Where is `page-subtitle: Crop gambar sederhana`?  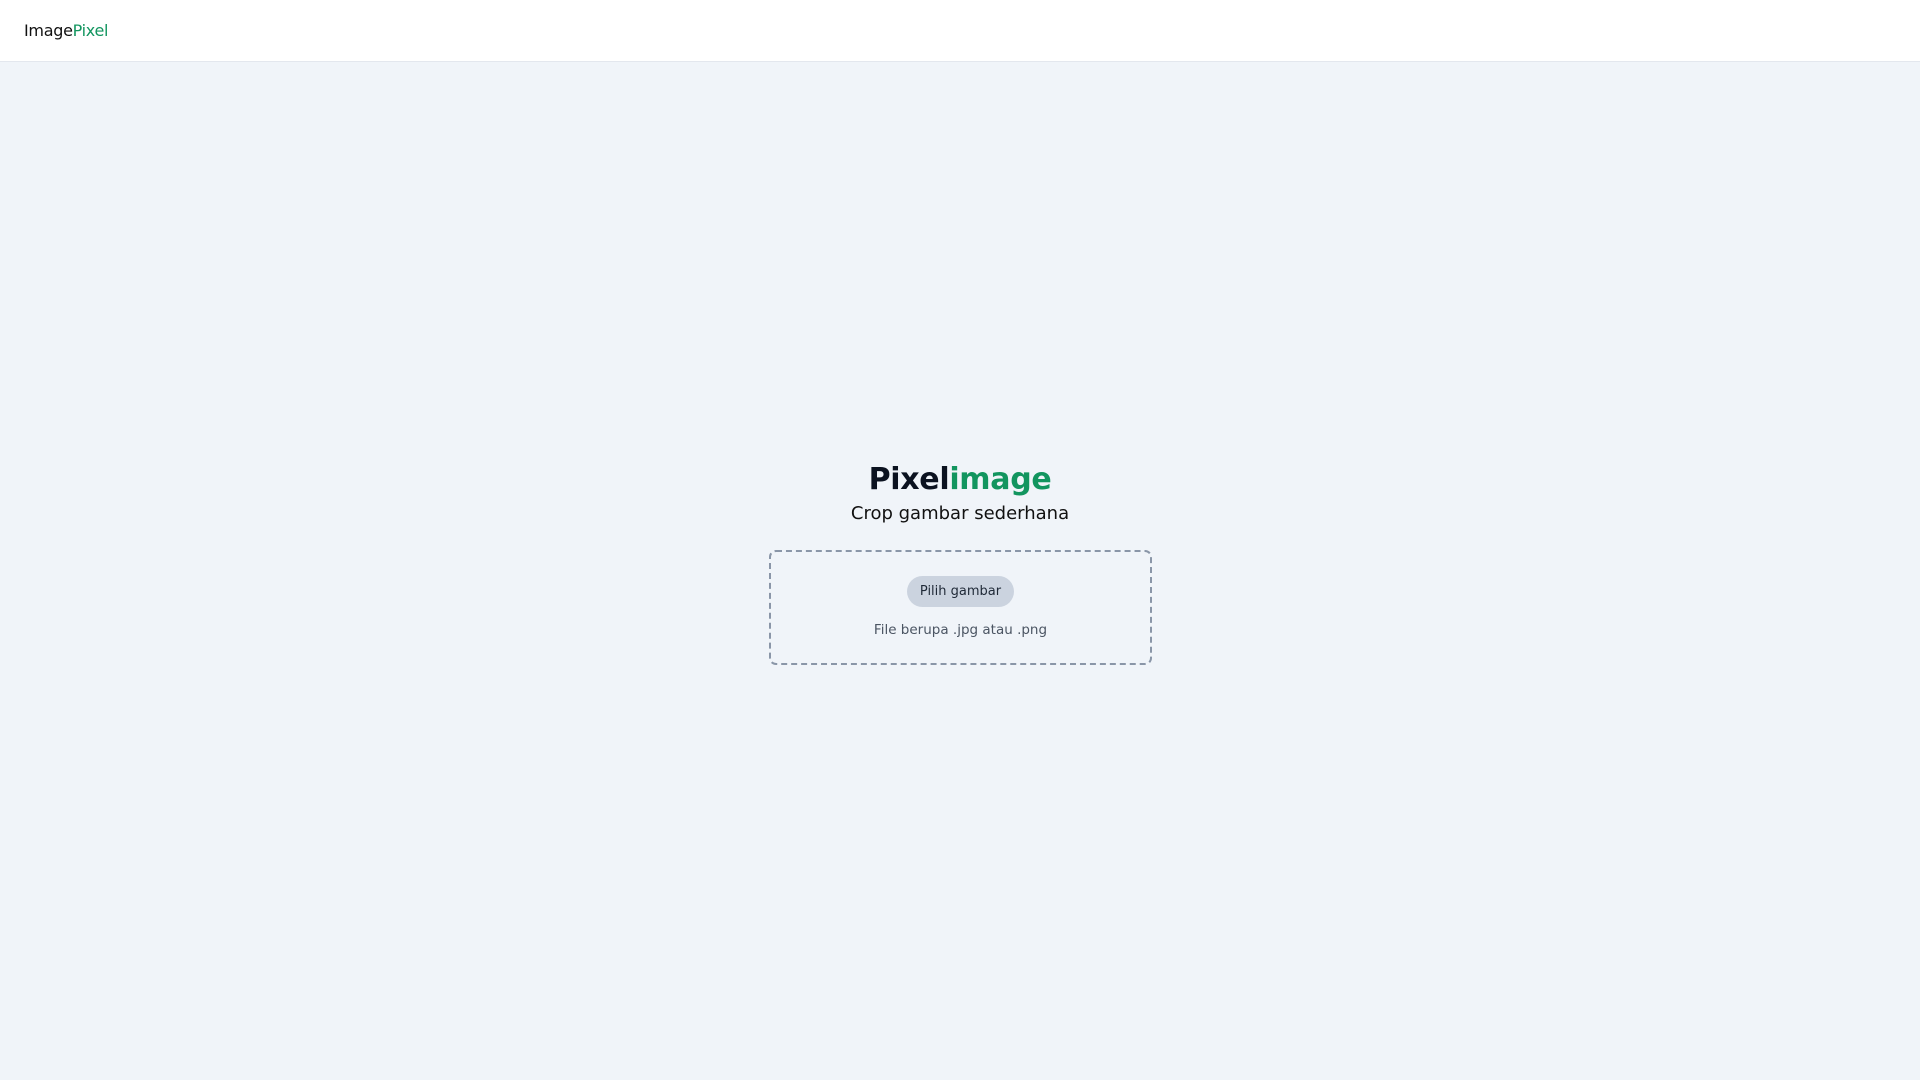
page-subtitle: Crop gambar sederhana is located at coordinates (960, 513).